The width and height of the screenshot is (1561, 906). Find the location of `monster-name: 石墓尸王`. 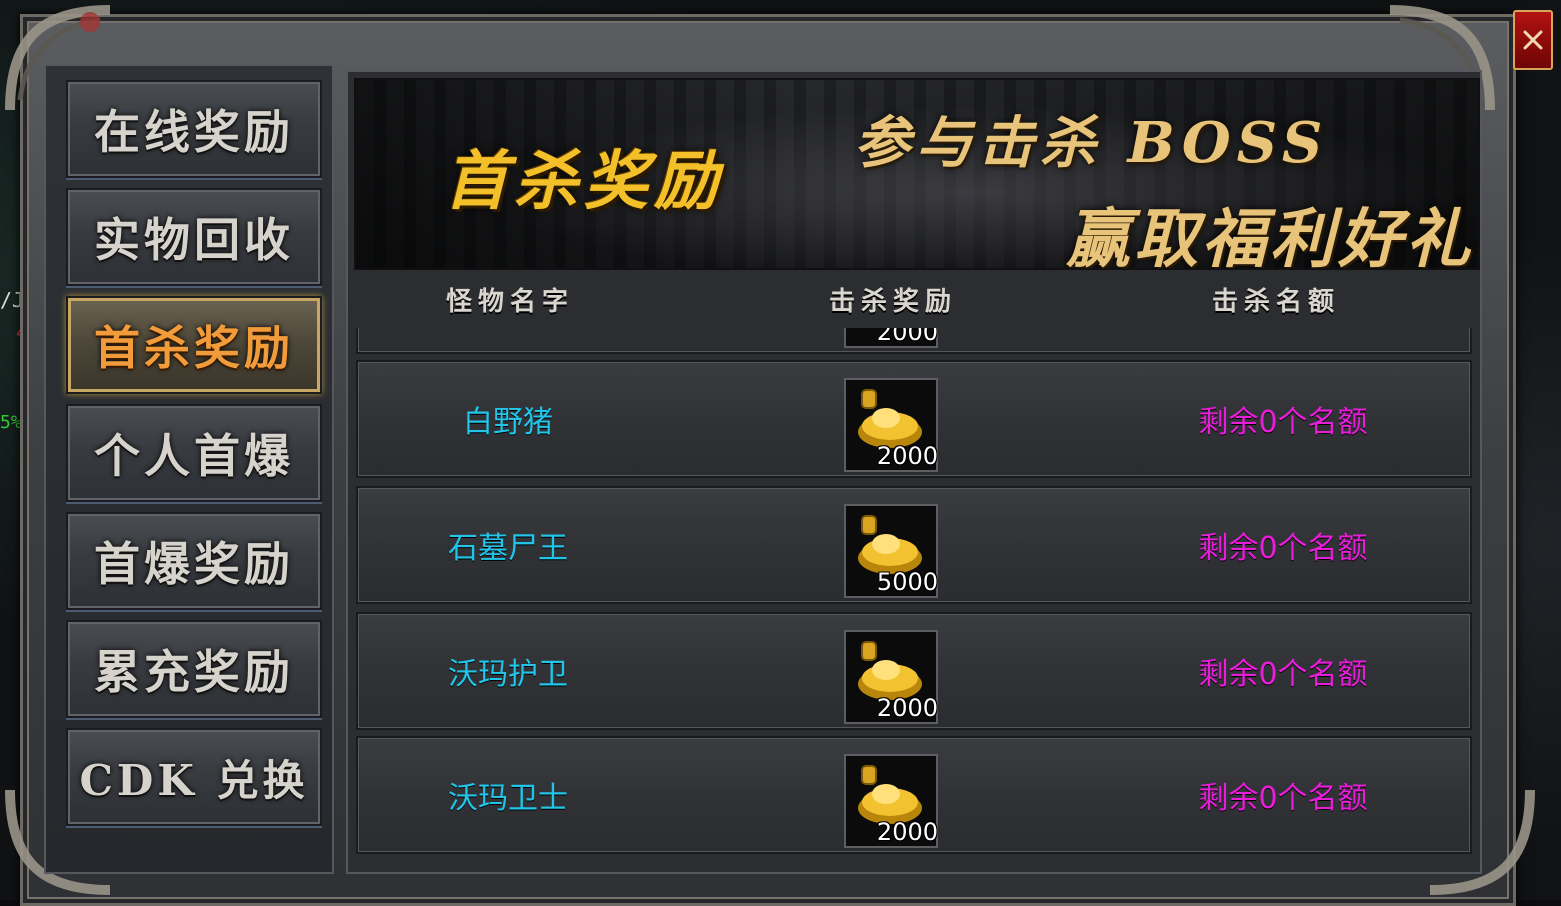

monster-name: 石墓尸王 is located at coordinates (508, 548).